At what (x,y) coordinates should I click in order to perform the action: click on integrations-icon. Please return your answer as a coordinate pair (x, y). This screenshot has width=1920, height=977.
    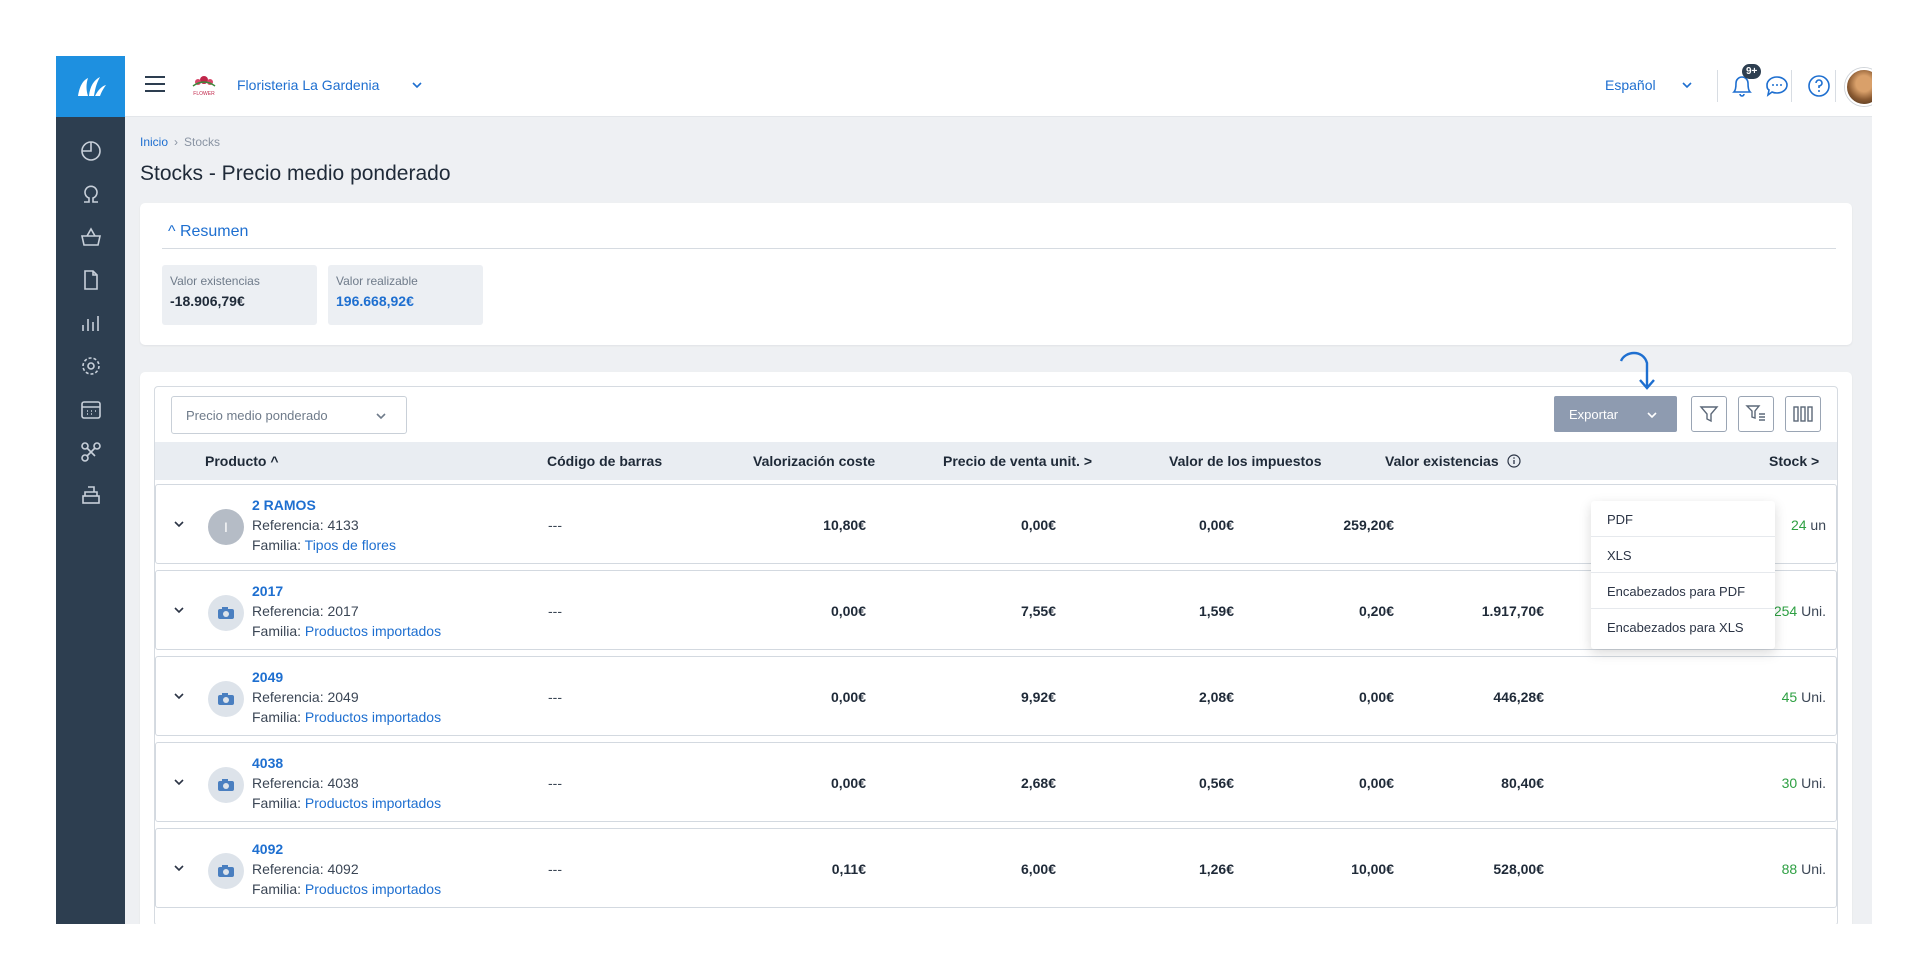
    Looking at the image, I should click on (90, 451).